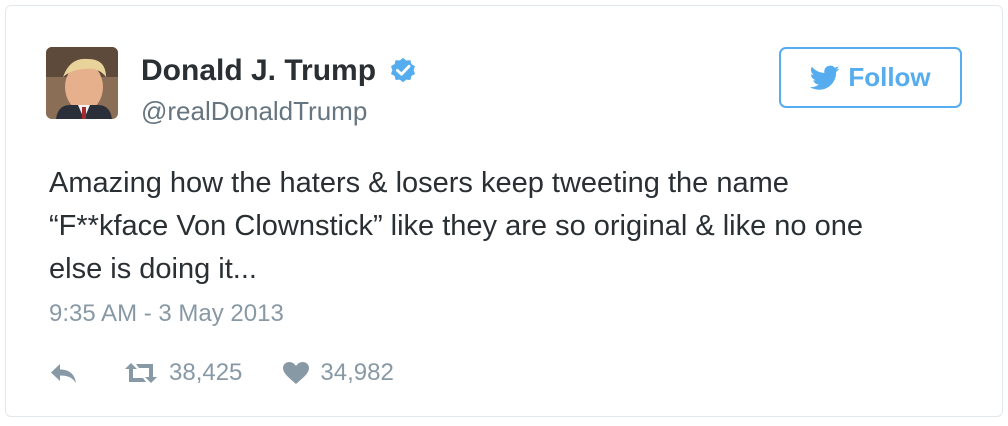 The width and height of the screenshot is (1008, 426). Describe the element at coordinates (254, 111) in the screenshot. I see `user-handle: @realDonaldTrump` at that location.